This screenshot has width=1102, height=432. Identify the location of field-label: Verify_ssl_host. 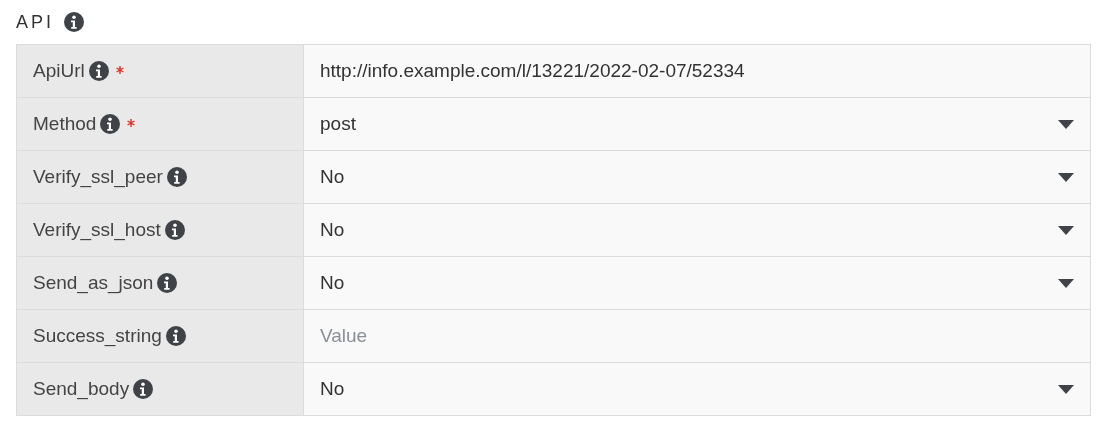
(97, 230).